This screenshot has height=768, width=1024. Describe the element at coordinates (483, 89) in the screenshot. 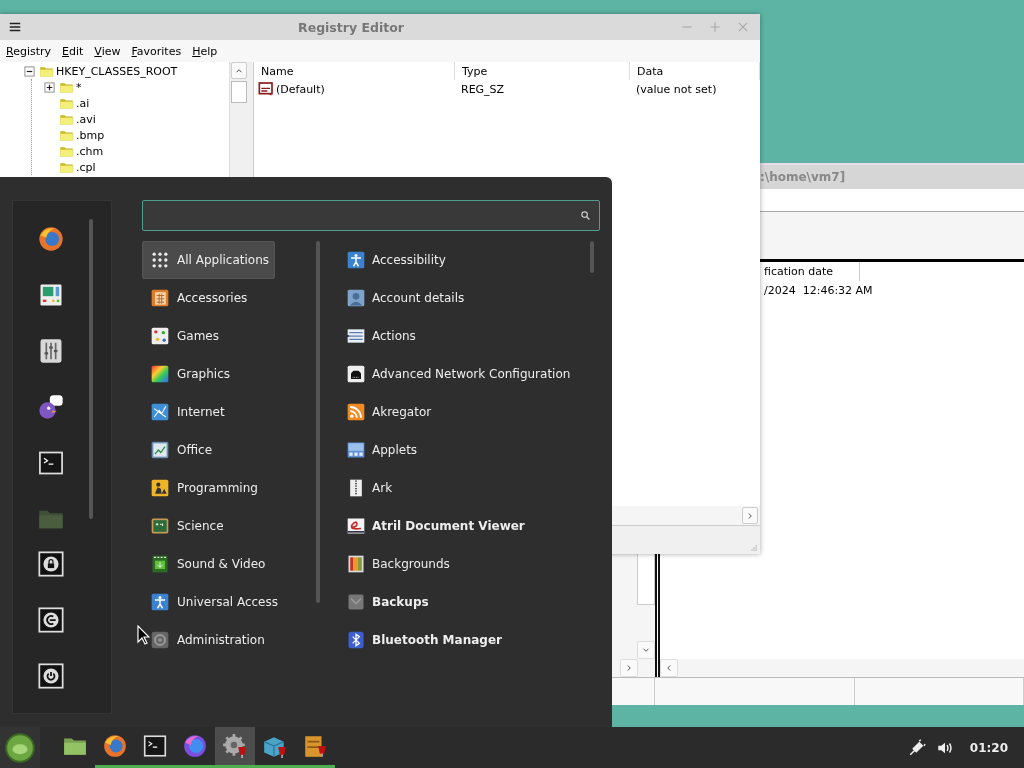

I see `table-cell-text: REG_SZ` at that location.